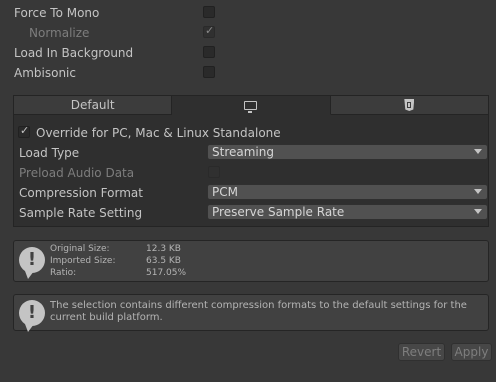  What do you see at coordinates (278, 212) in the screenshot?
I see `sample-rate-setting-value: Preserve Sample Rate` at bounding box center [278, 212].